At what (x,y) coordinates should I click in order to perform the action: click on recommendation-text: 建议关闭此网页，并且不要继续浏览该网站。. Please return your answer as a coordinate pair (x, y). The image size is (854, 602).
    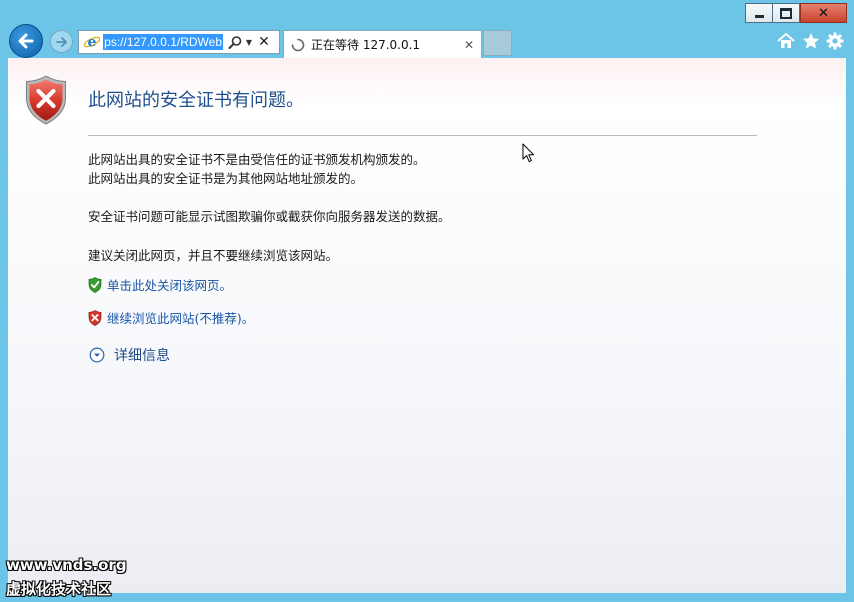
    Looking at the image, I should click on (213, 255).